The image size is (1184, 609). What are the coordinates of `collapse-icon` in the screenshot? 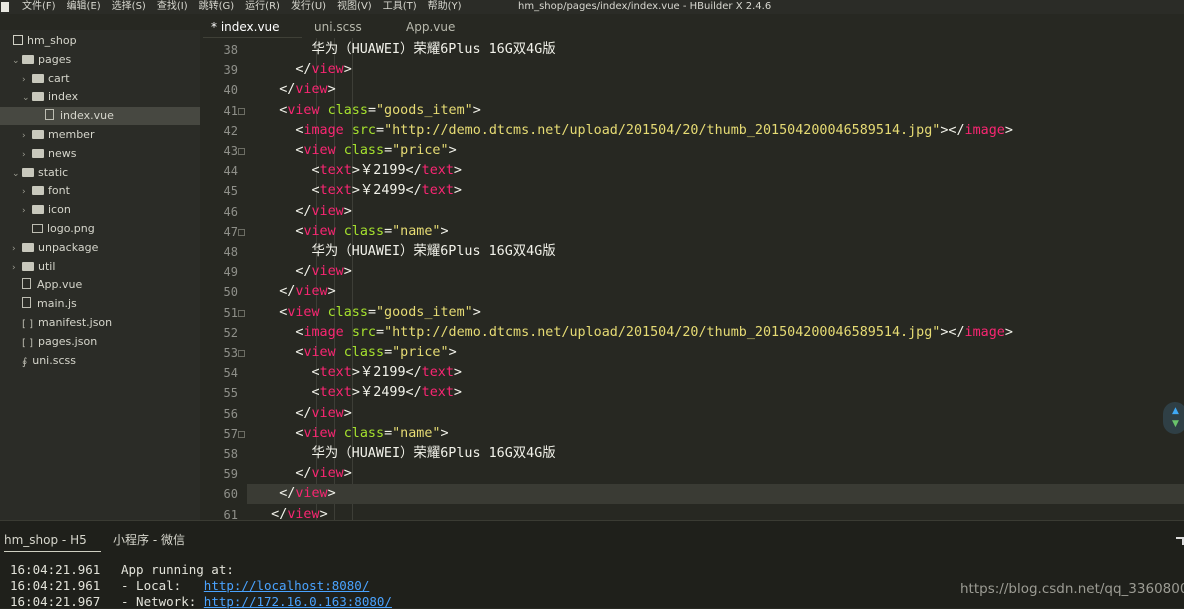 It's located at (1180, 541).